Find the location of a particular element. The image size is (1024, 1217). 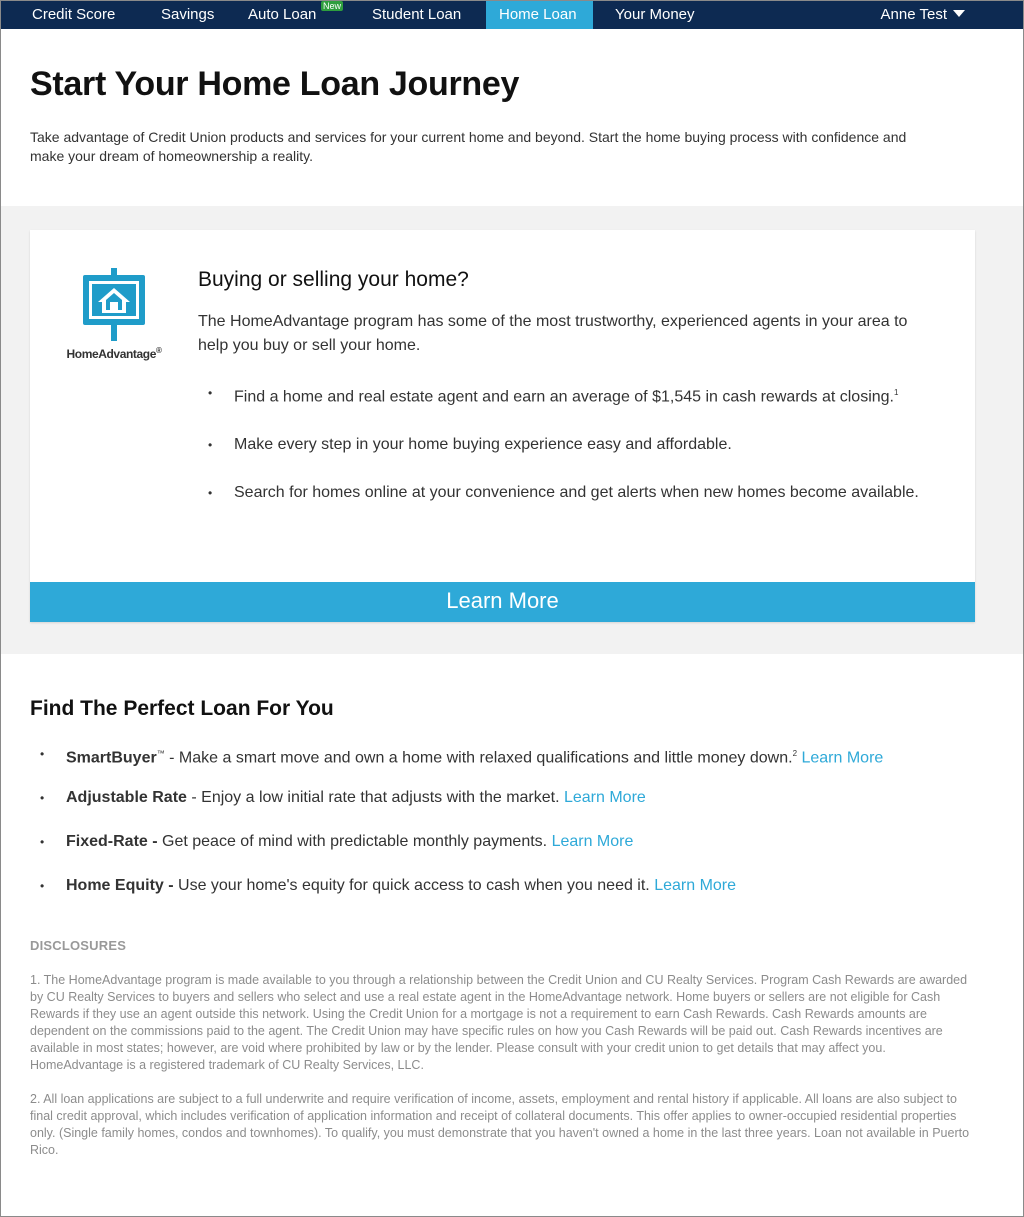

home-advantage-logo: HomeAdvantage® is located at coordinates (114, 318).